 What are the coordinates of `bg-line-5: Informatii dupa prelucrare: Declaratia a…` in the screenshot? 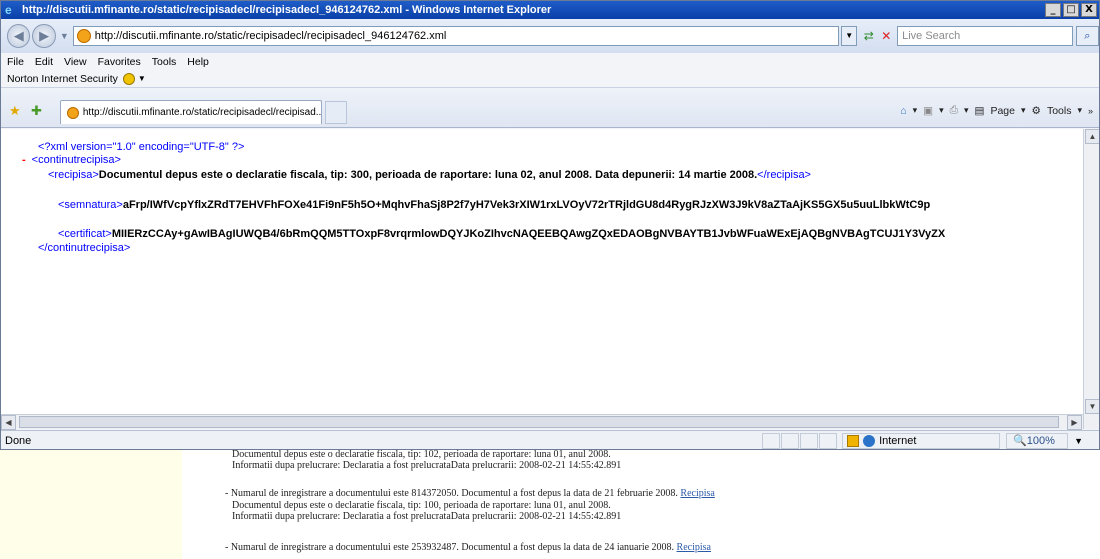 It's located at (427, 516).